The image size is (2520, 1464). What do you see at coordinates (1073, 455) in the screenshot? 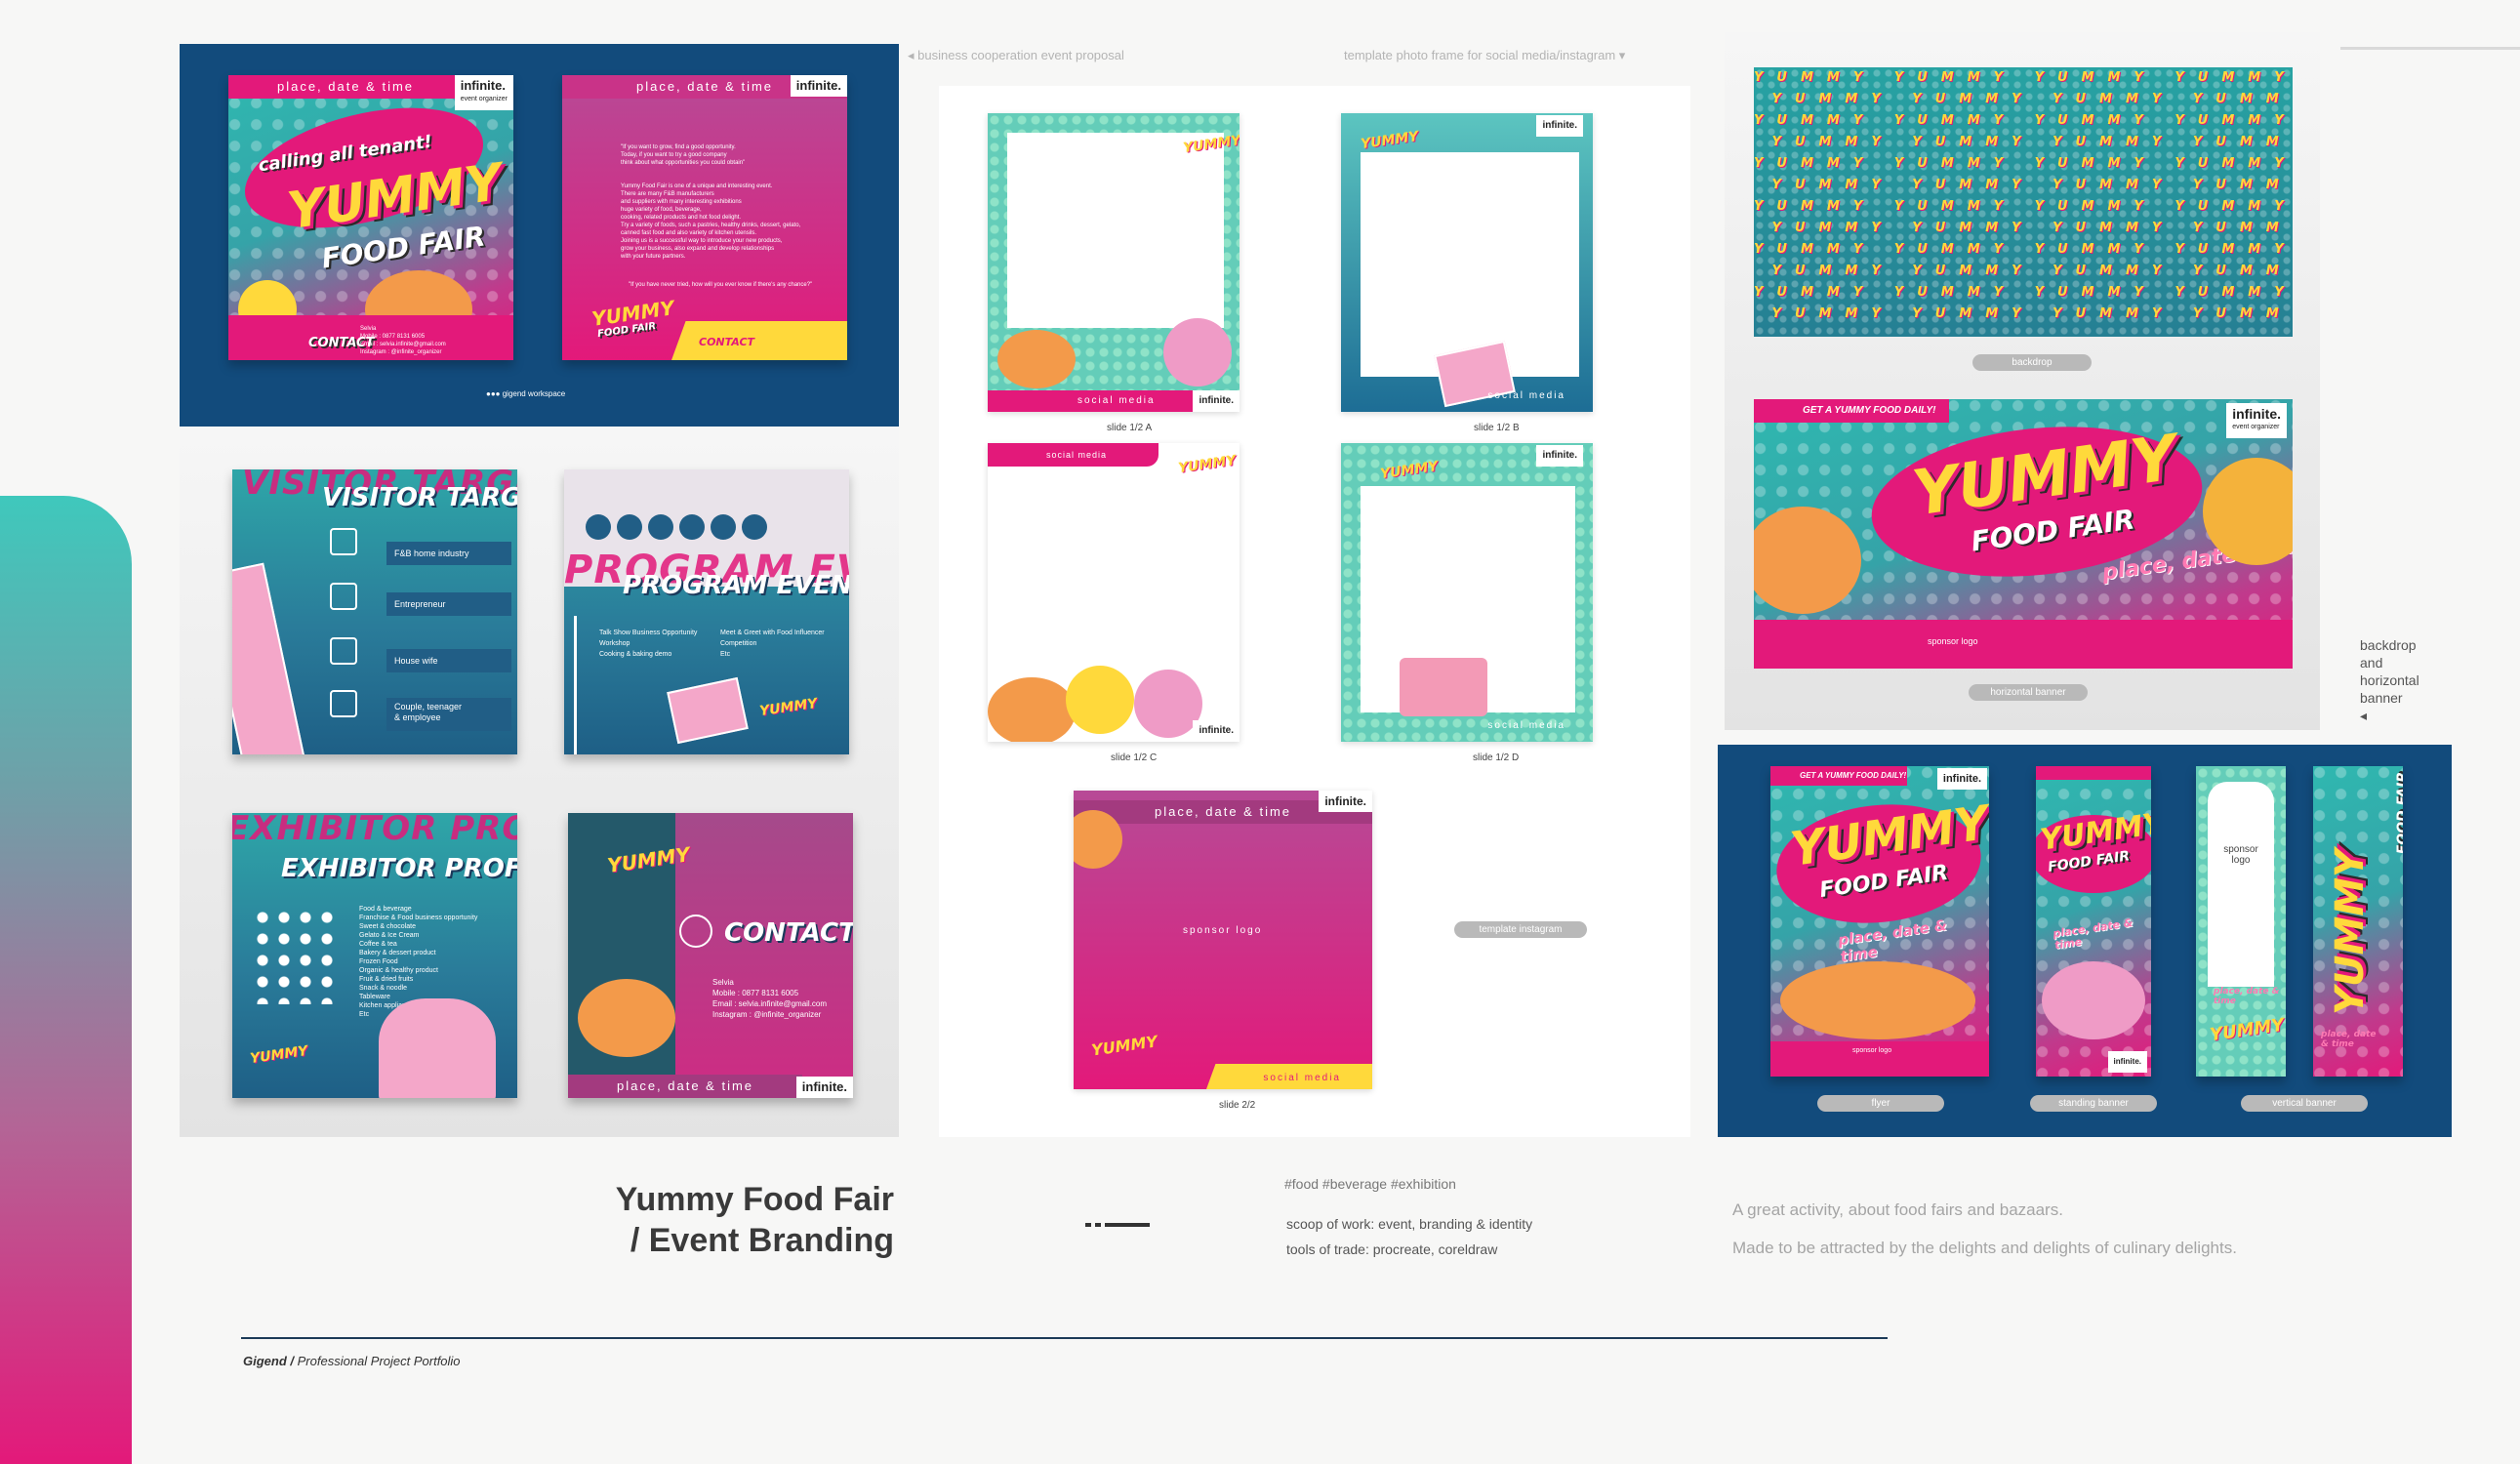
I see `social-bar: social media` at bounding box center [1073, 455].